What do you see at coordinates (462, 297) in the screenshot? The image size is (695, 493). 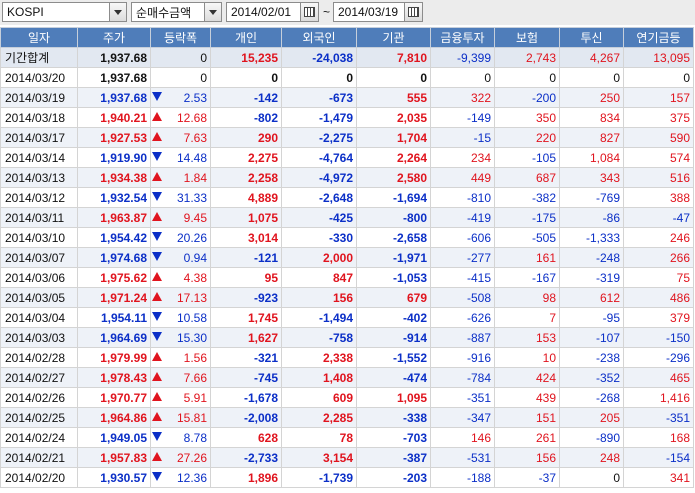 I see `fin-cell: -508` at bounding box center [462, 297].